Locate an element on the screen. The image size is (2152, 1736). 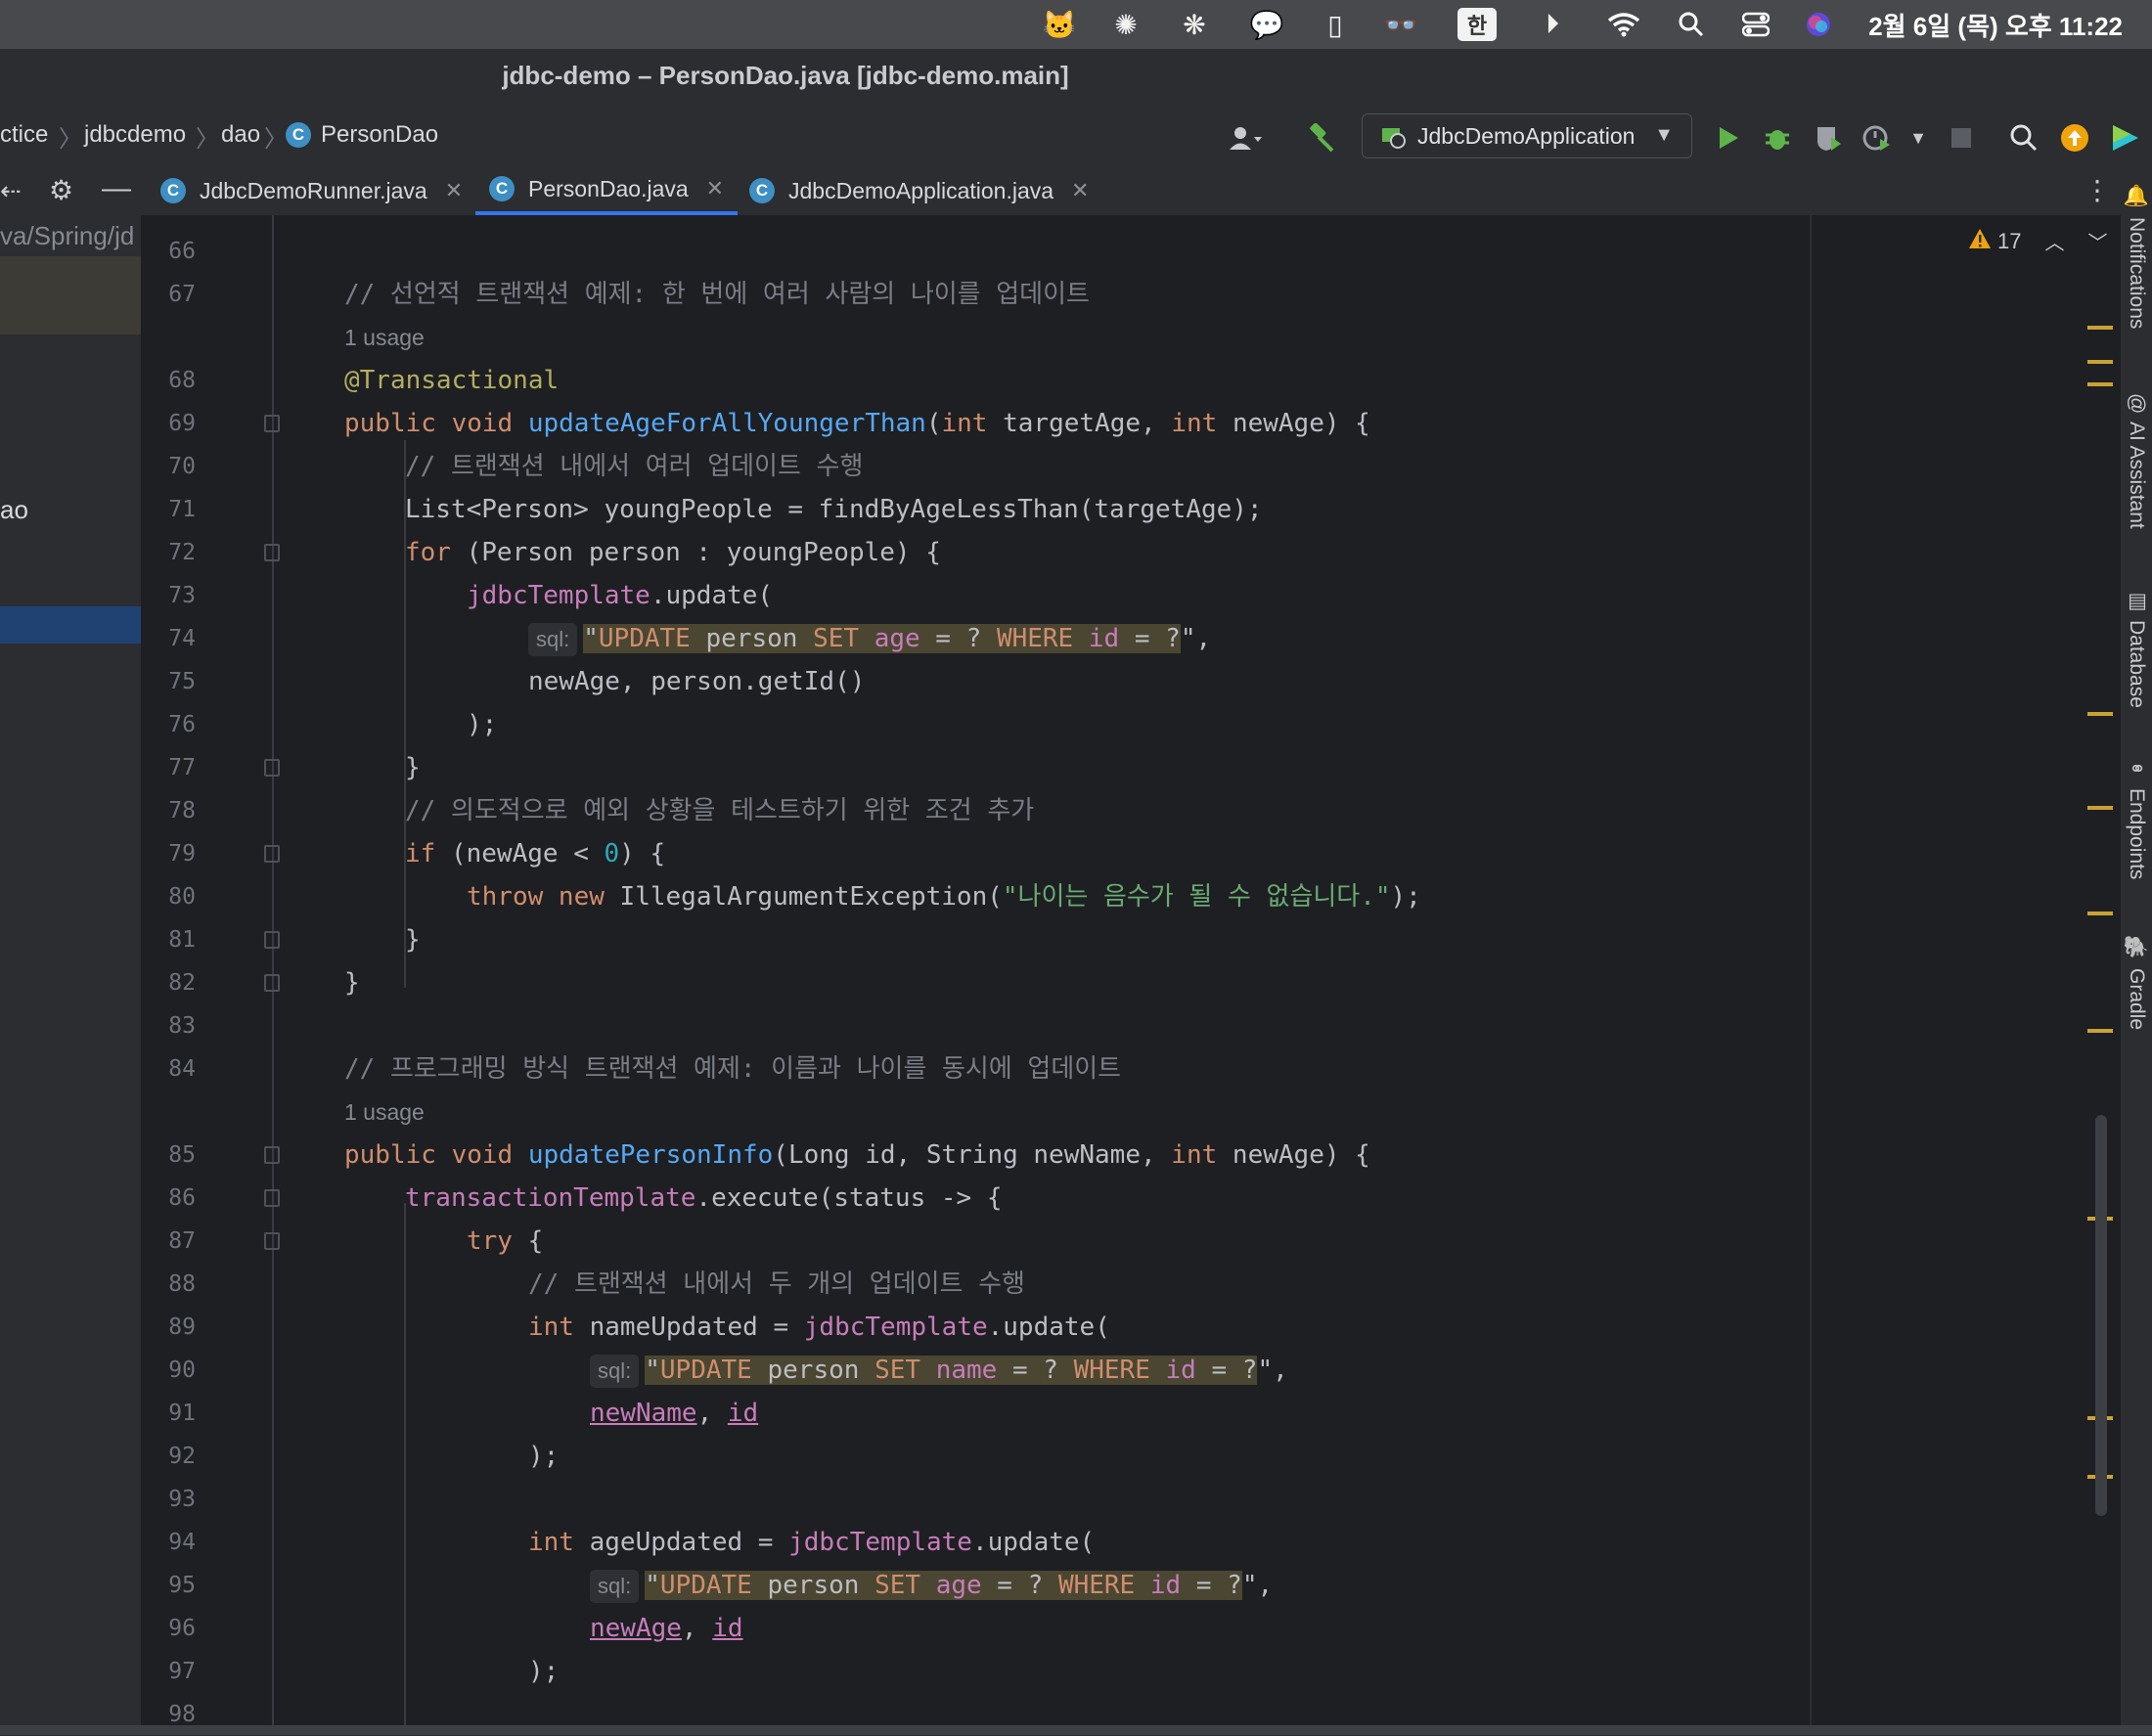
play-icon: ⏵ is located at coordinates (1552, 24).